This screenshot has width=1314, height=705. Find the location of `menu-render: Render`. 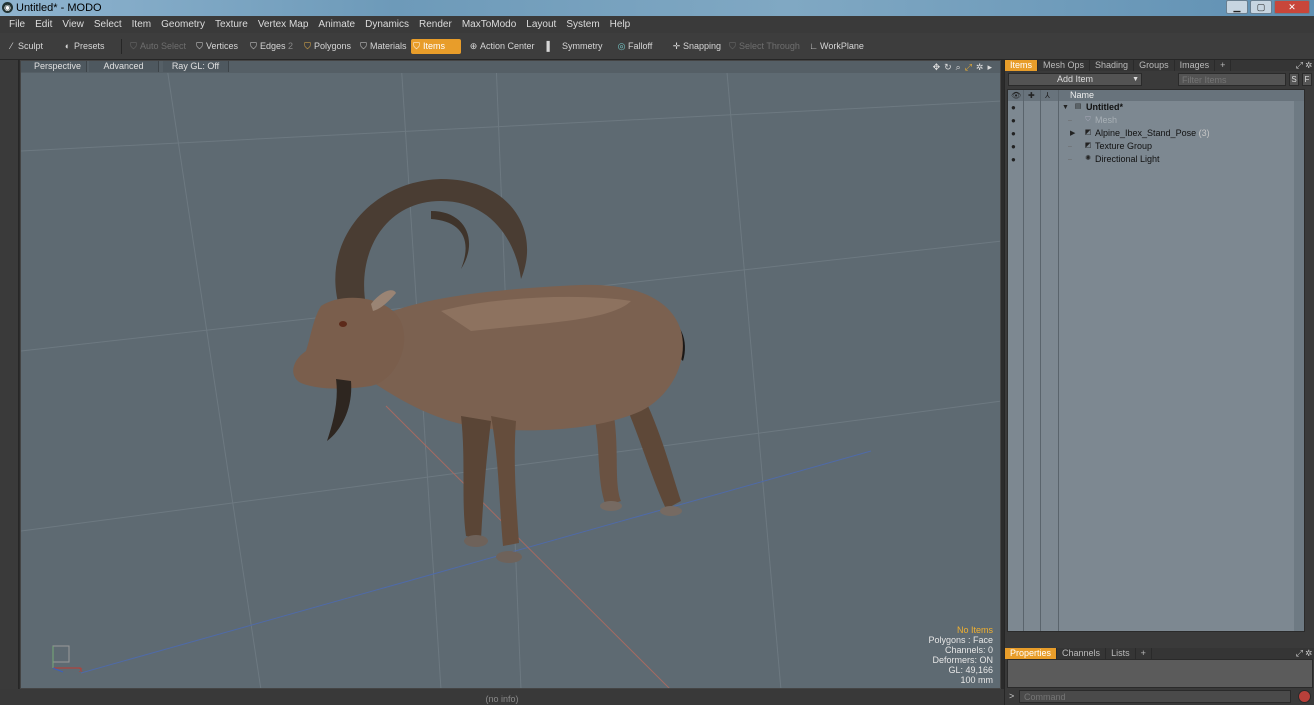

menu-render: Render is located at coordinates (435, 24).